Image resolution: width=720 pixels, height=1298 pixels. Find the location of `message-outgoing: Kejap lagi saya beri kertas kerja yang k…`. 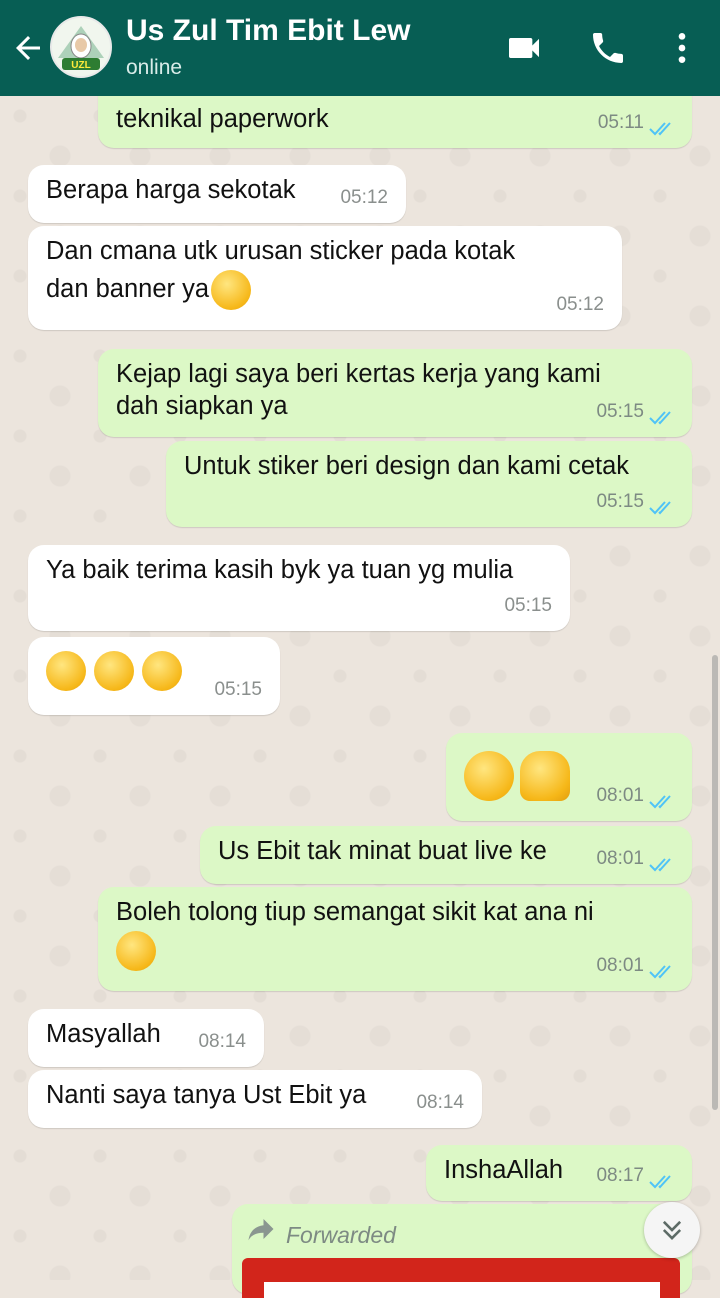

message-outgoing: Kejap lagi saya beri kertas kerja yang k… is located at coordinates (395, 393).